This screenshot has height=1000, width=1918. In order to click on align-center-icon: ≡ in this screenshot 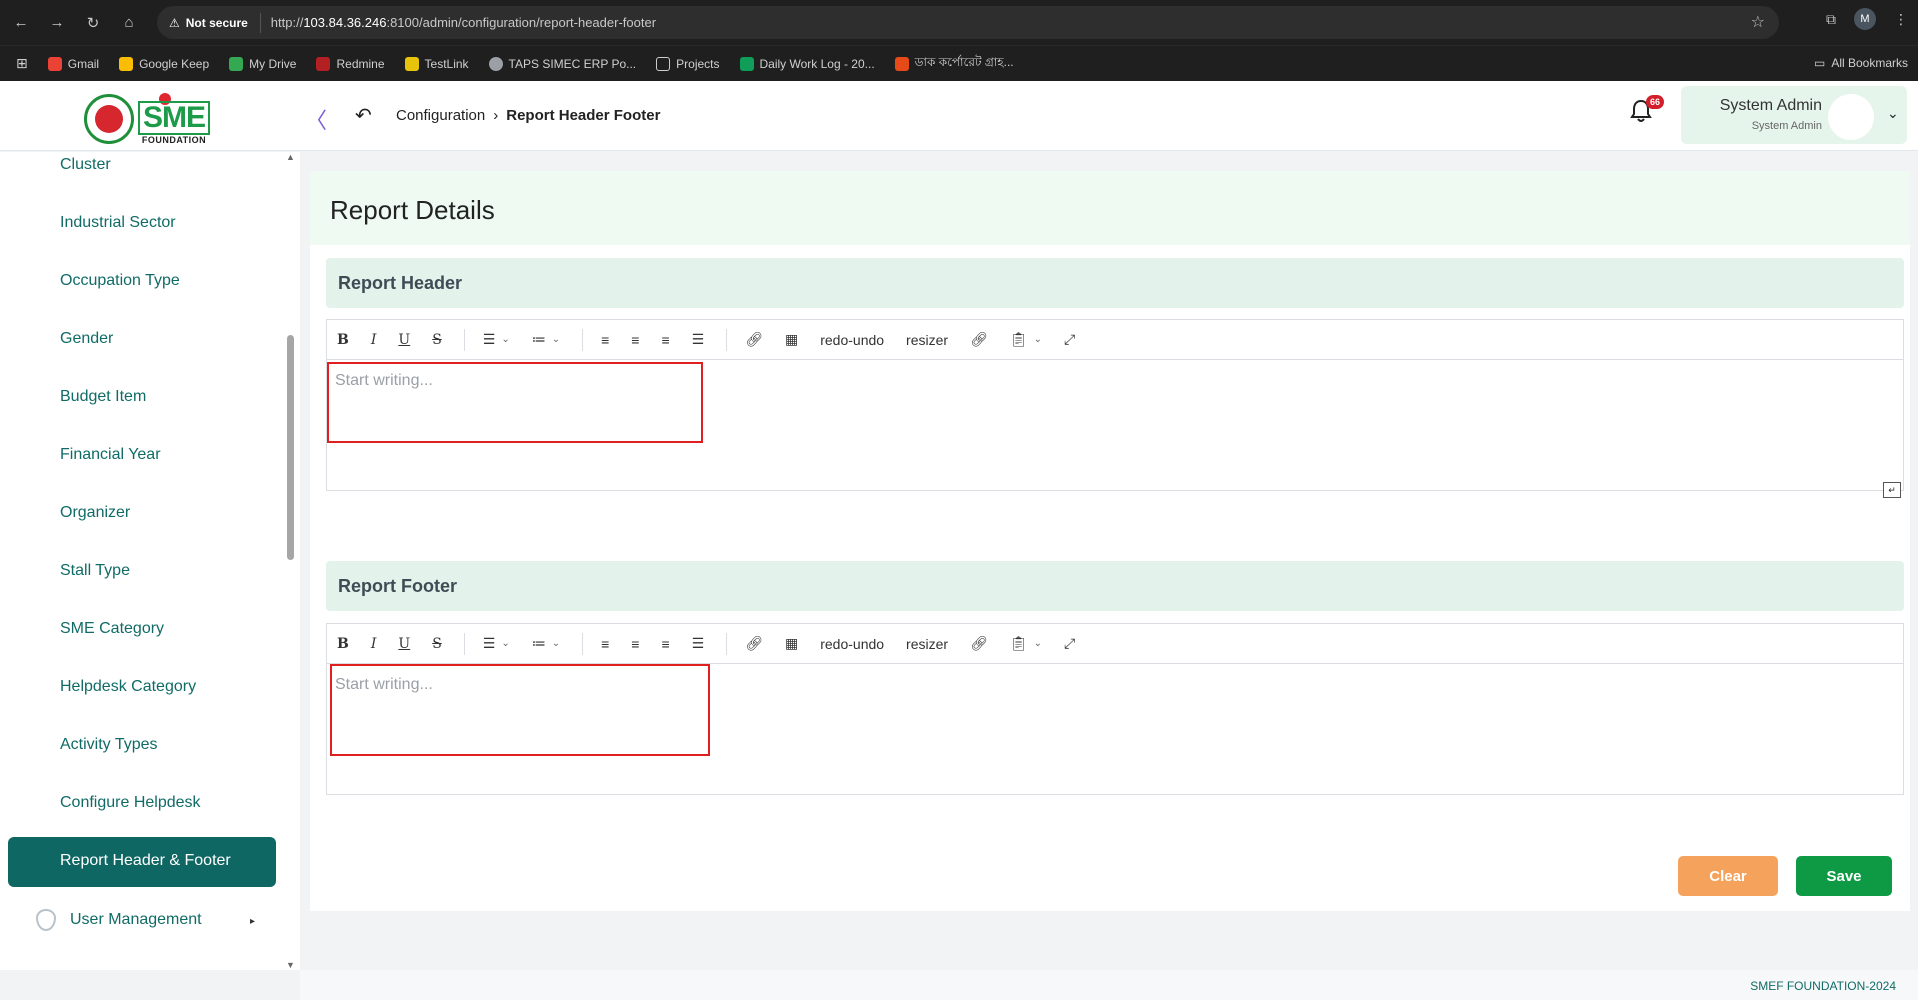, I will do `click(605, 643)`.